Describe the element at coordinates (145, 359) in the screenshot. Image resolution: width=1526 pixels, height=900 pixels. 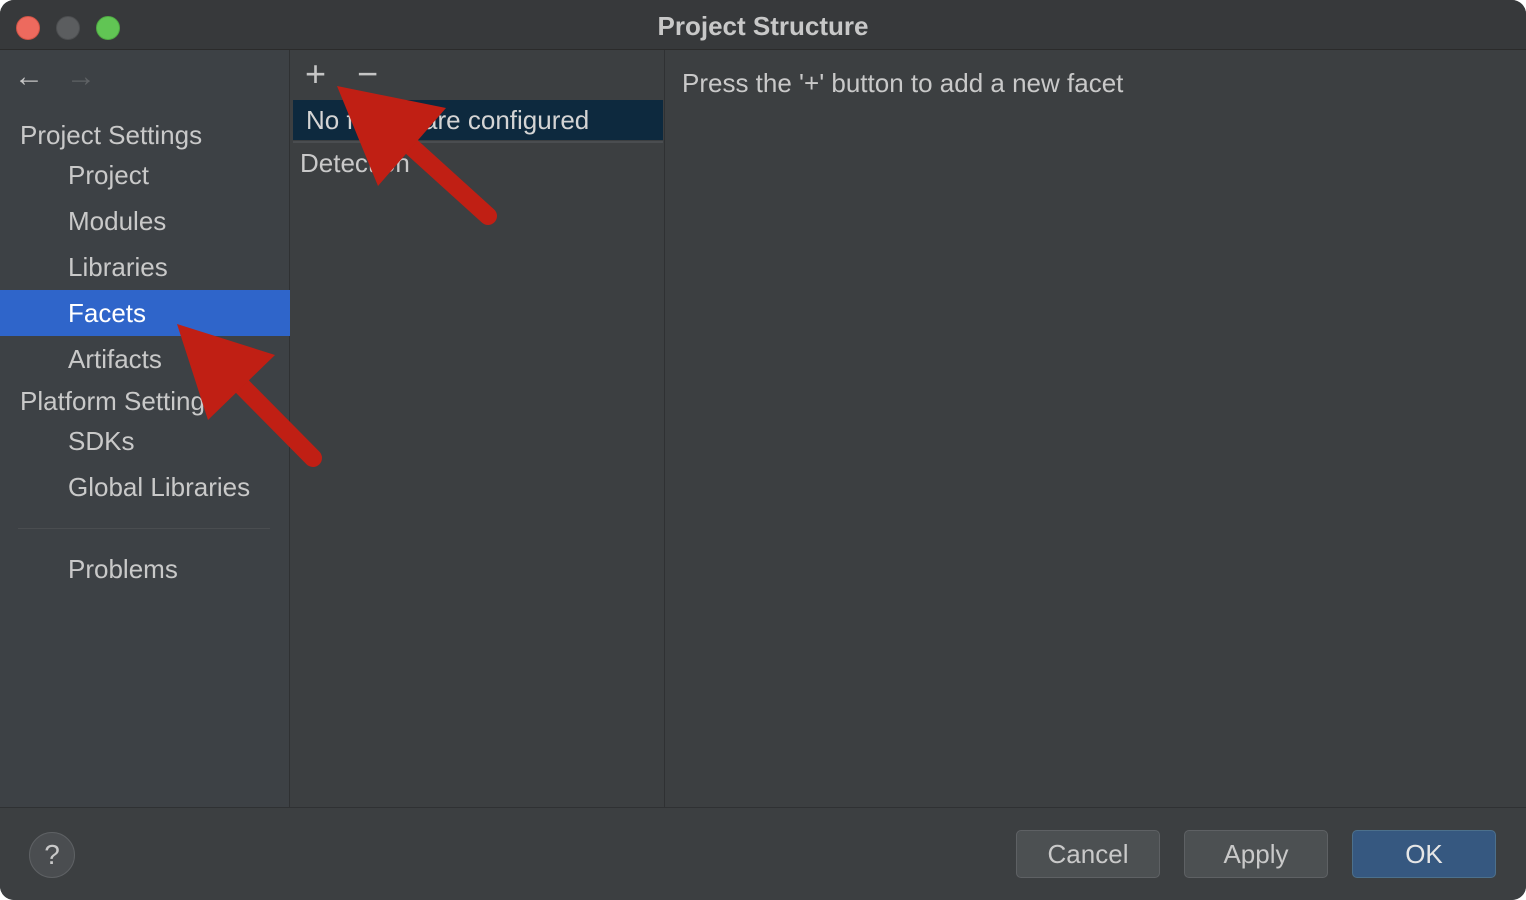
I see `sidebar-item-artifacts: Artifacts` at that location.